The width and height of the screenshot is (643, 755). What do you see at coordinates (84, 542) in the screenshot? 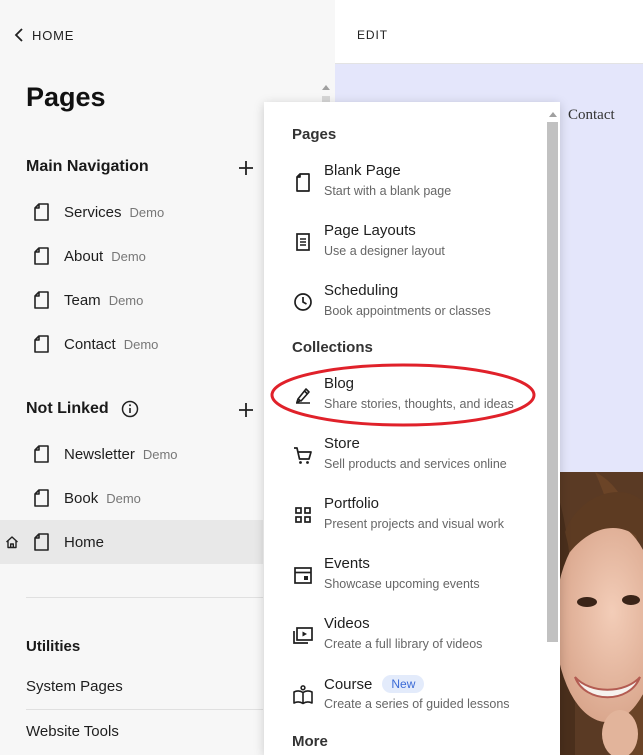
I see `nav-item-label: Home` at bounding box center [84, 542].